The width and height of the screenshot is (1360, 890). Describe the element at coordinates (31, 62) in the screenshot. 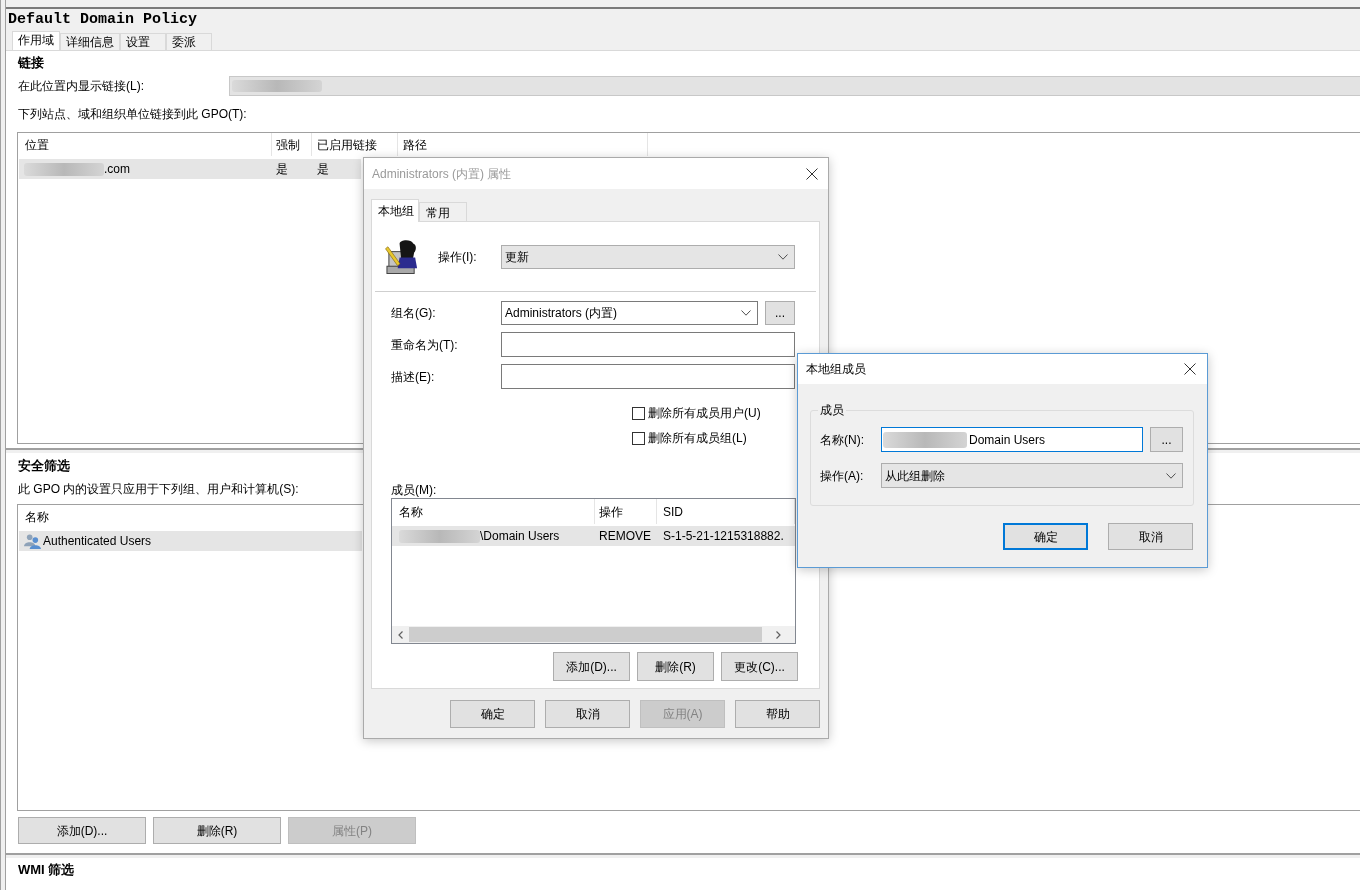

I see `section-heading: 链接` at that location.